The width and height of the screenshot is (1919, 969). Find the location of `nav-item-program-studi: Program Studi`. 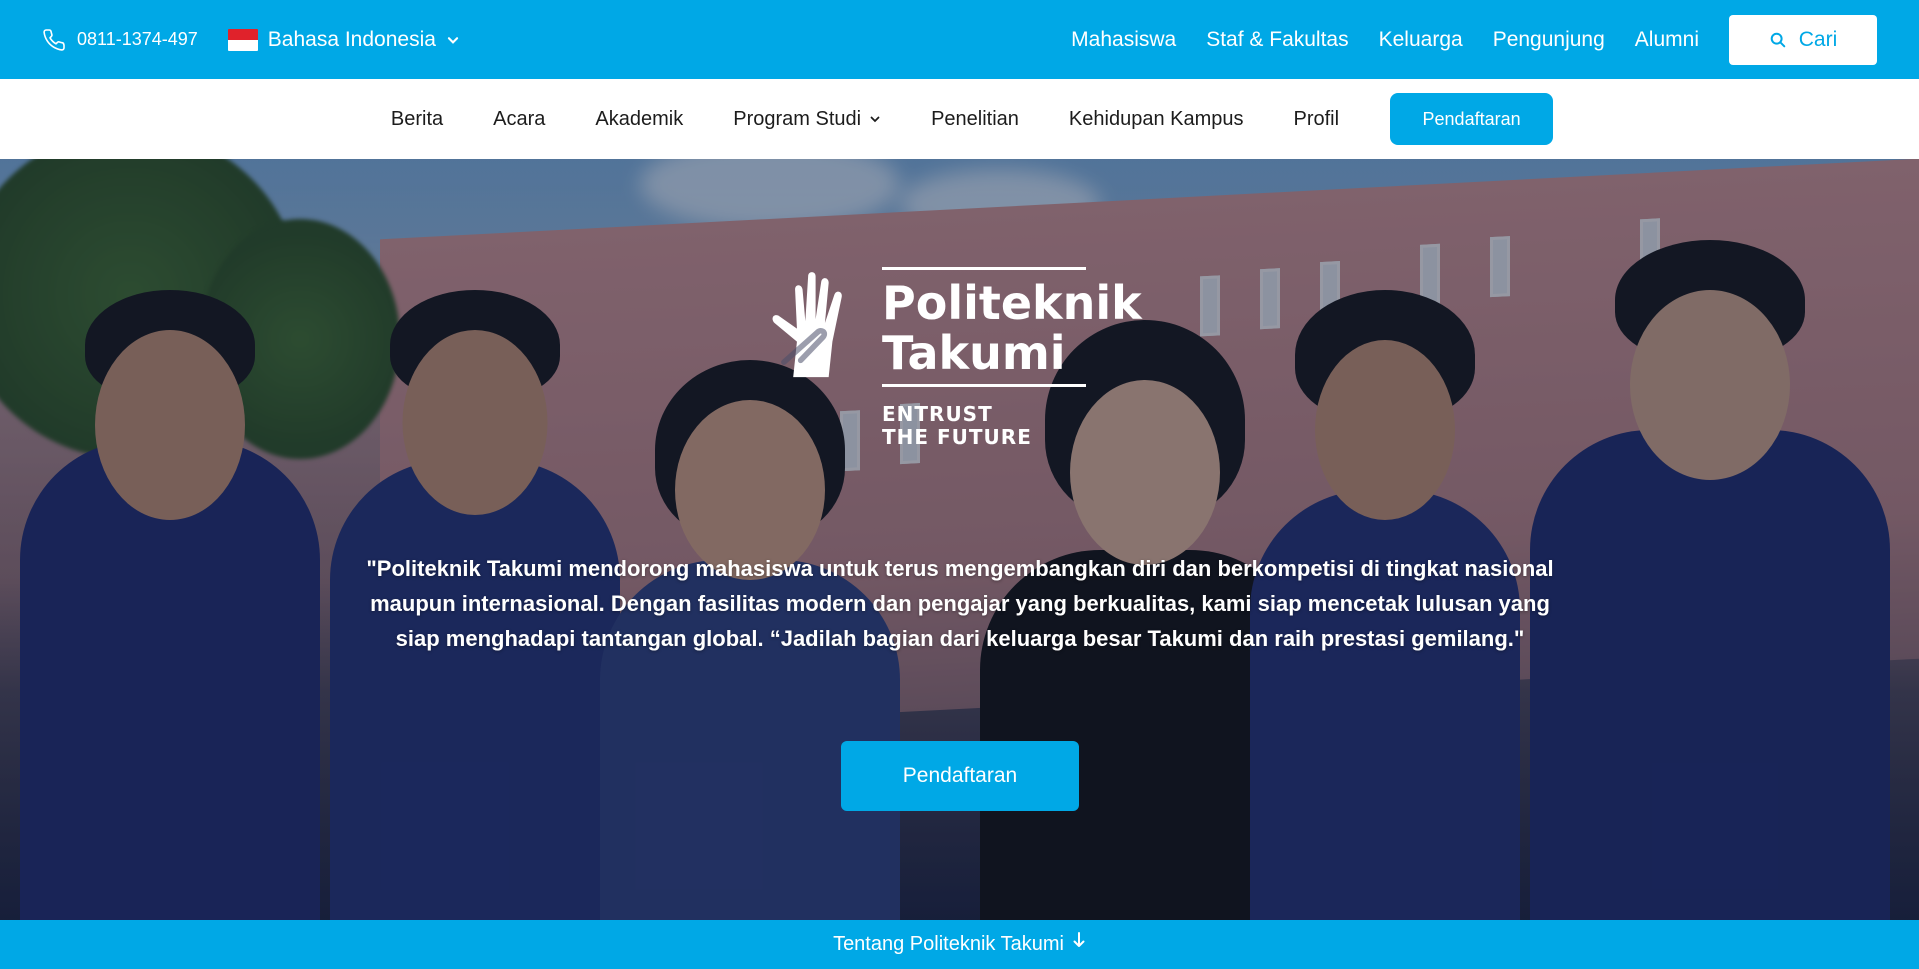

nav-item-program-studi: Program Studi is located at coordinates (807, 119).